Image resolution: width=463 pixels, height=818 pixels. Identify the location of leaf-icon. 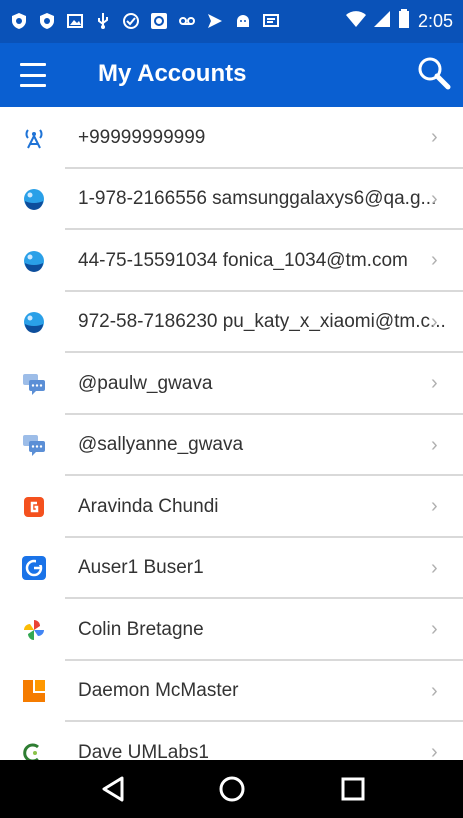
(34, 750).